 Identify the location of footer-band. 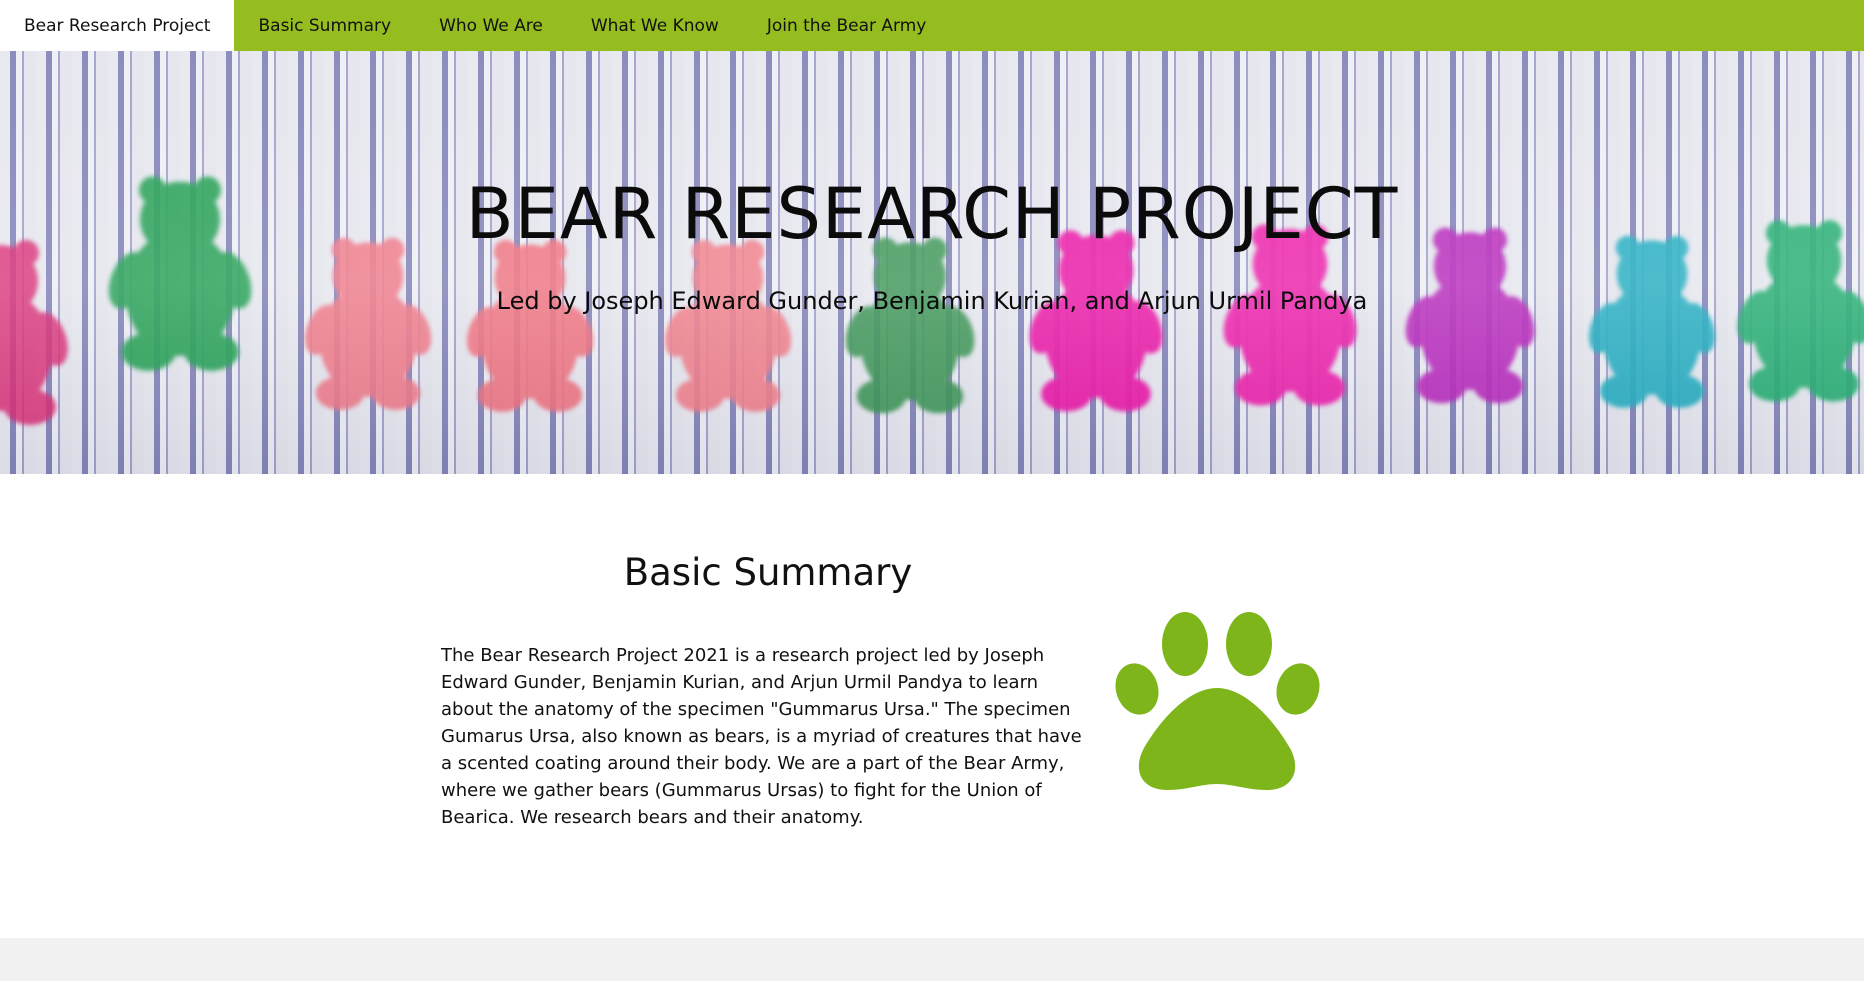
(932, 959).